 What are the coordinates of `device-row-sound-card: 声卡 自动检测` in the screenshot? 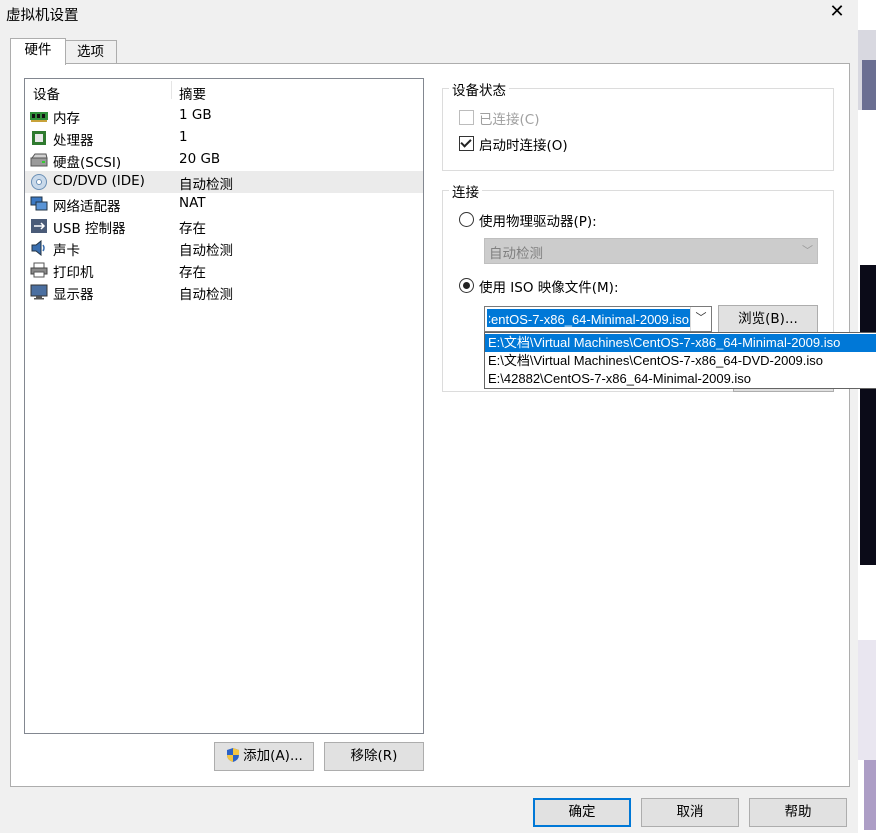 It's located at (224, 248).